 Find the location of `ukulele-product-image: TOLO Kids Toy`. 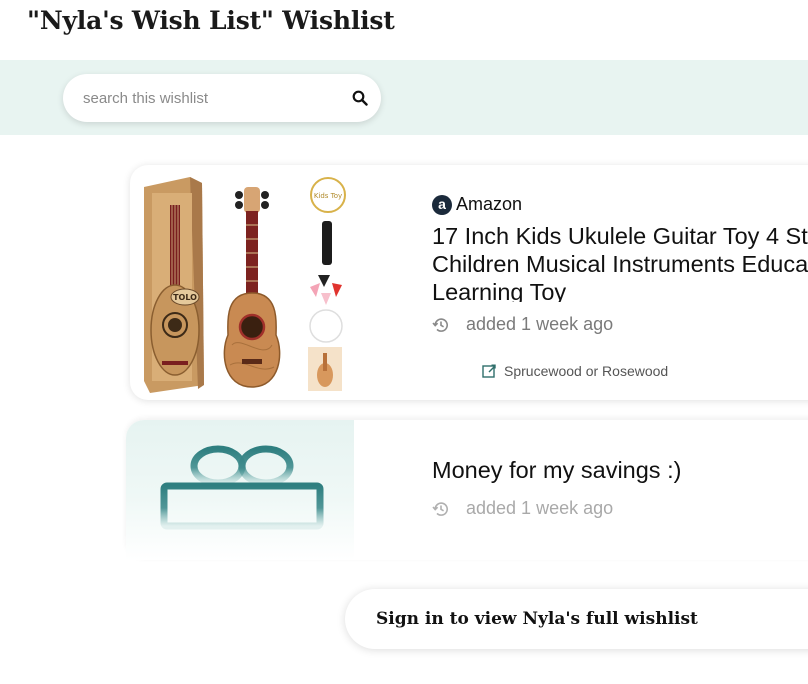

ukulele-product-image: TOLO Kids Toy is located at coordinates (252, 285).